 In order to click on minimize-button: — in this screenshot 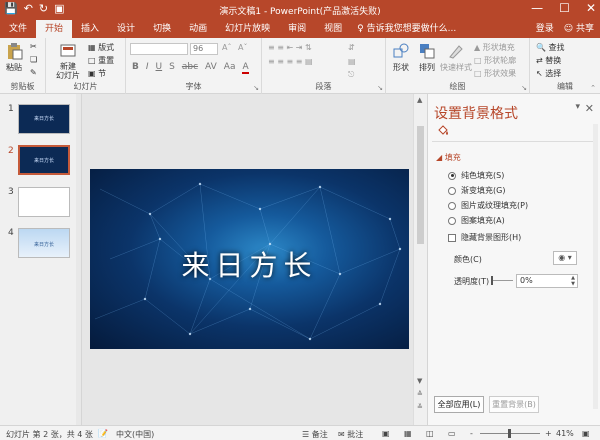, I will do `click(537, 8)`.